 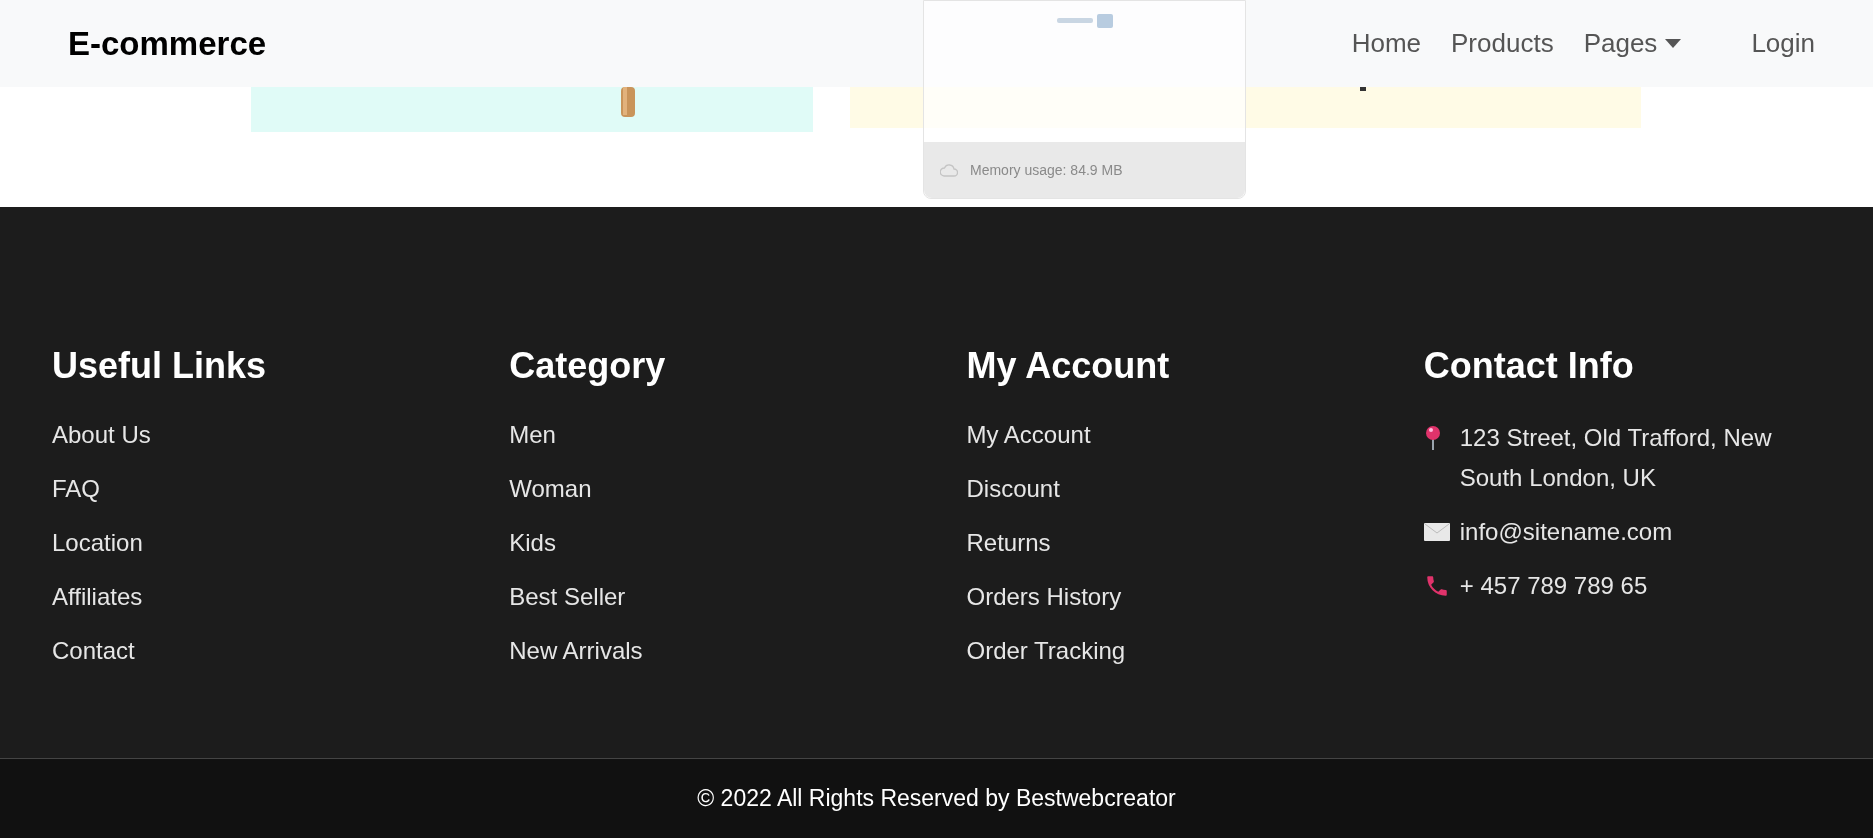 I want to click on logo-icon, so click(x=1084, y=21).